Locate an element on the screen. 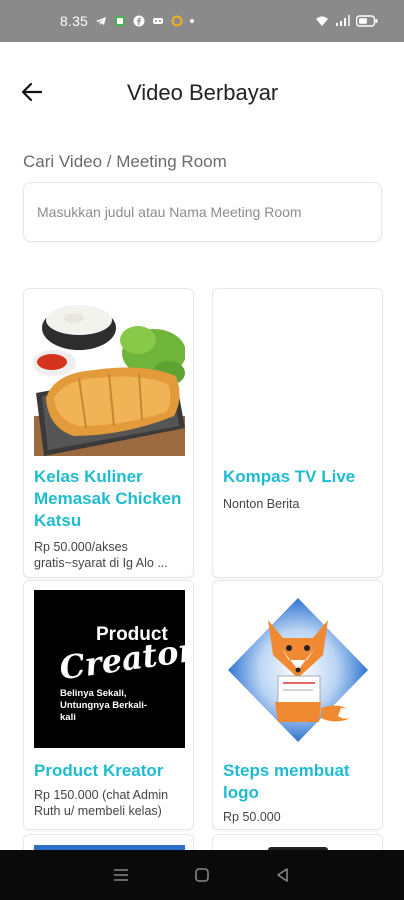  video-card: Steps membuat logo Rp 50.000 is located at coordinates (297, 705).